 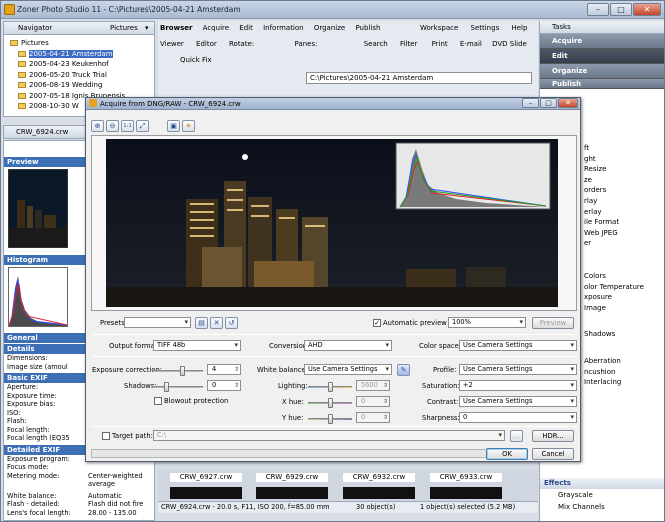 What do you see at coordinates (487, 322) in the screenshot?
I see `zoom-combo: 100%` at bounding box center [487, 322].